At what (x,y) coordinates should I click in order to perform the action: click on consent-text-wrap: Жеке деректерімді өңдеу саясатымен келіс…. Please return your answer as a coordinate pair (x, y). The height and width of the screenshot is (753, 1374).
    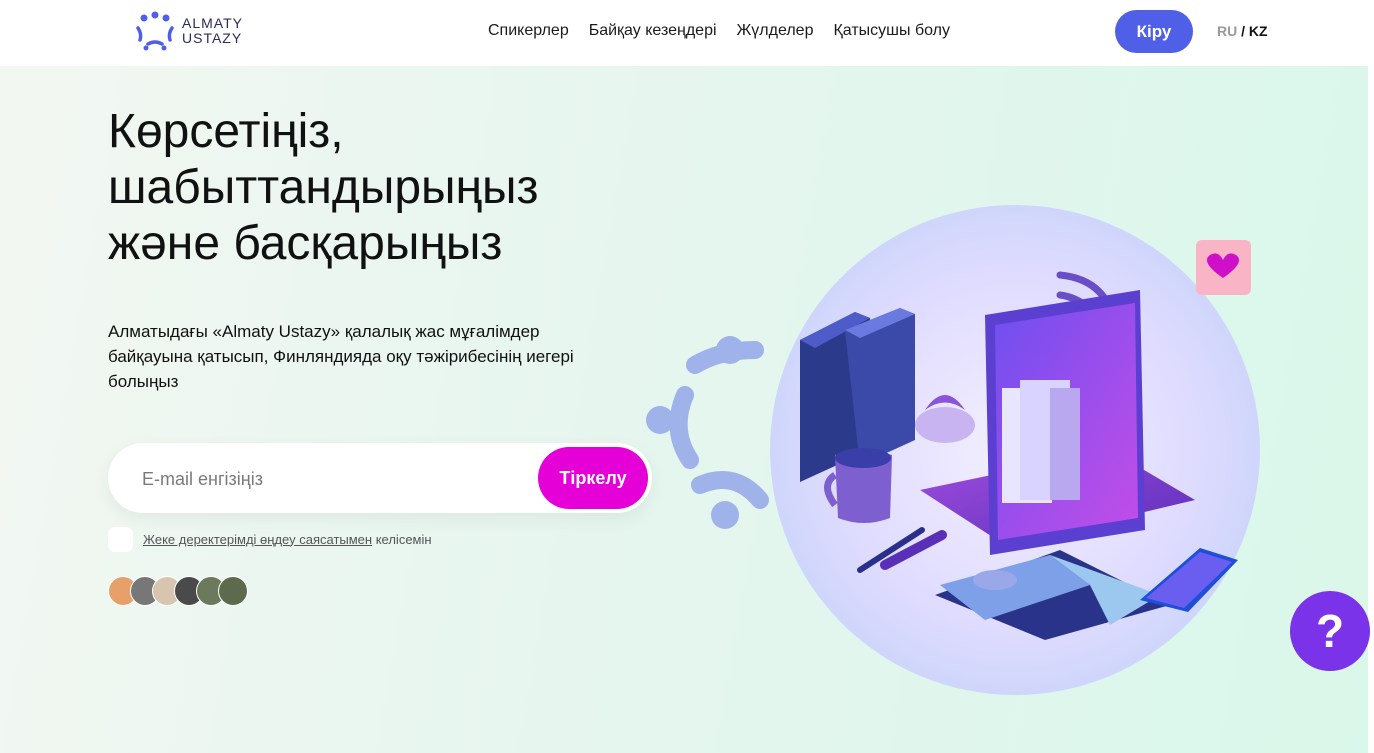
    Looking at the image, I should click on (287, 539).